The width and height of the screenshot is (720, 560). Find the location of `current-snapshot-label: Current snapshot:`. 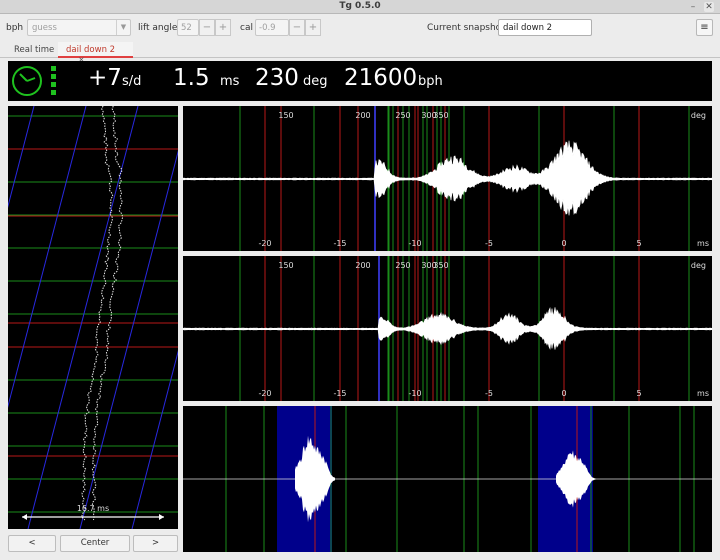

current-snapshot-label: Current snapshot: is located at coordinates (467, 28).